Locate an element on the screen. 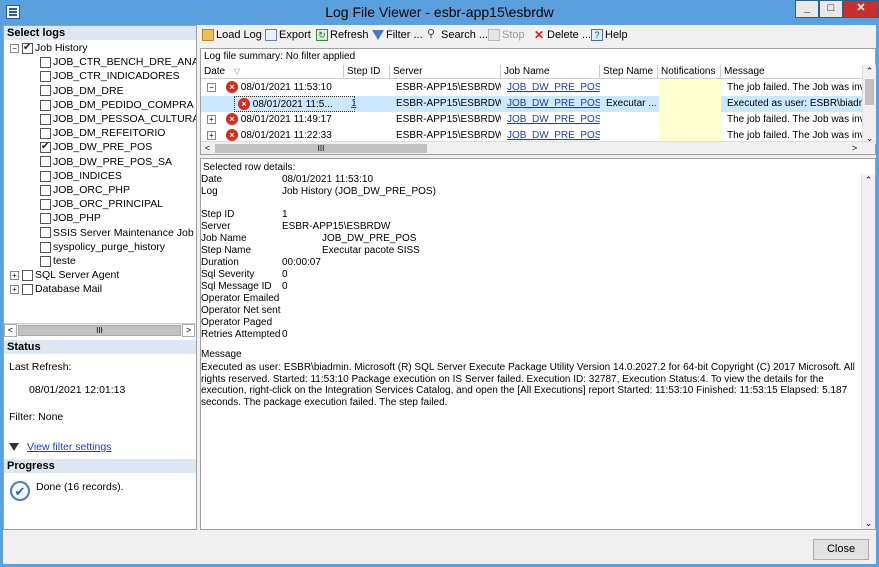 This screenshot has height=567, width=879. tree-item: JOB_DM_PESSOA_CULTURA is located at coordinates (118, 119).